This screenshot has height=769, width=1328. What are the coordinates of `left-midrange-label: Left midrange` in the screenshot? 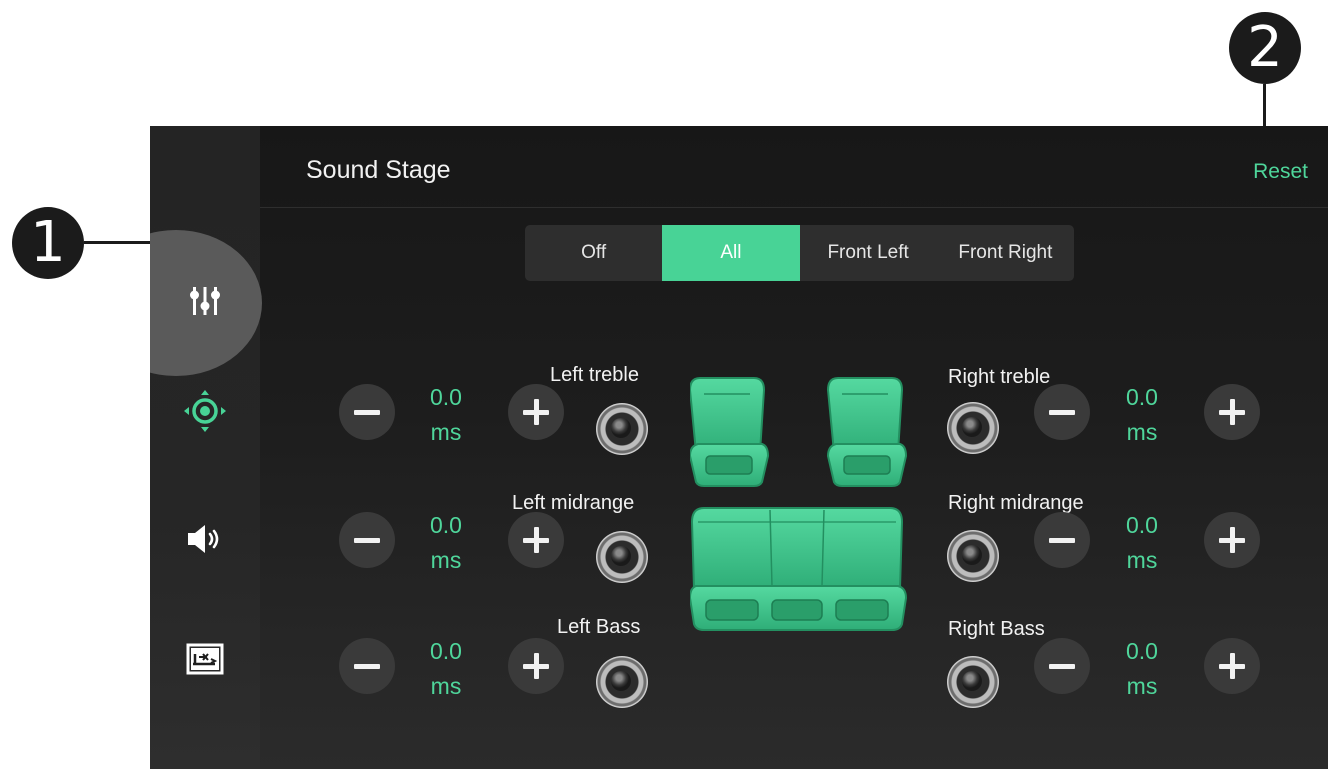 It's located at (573, 503).